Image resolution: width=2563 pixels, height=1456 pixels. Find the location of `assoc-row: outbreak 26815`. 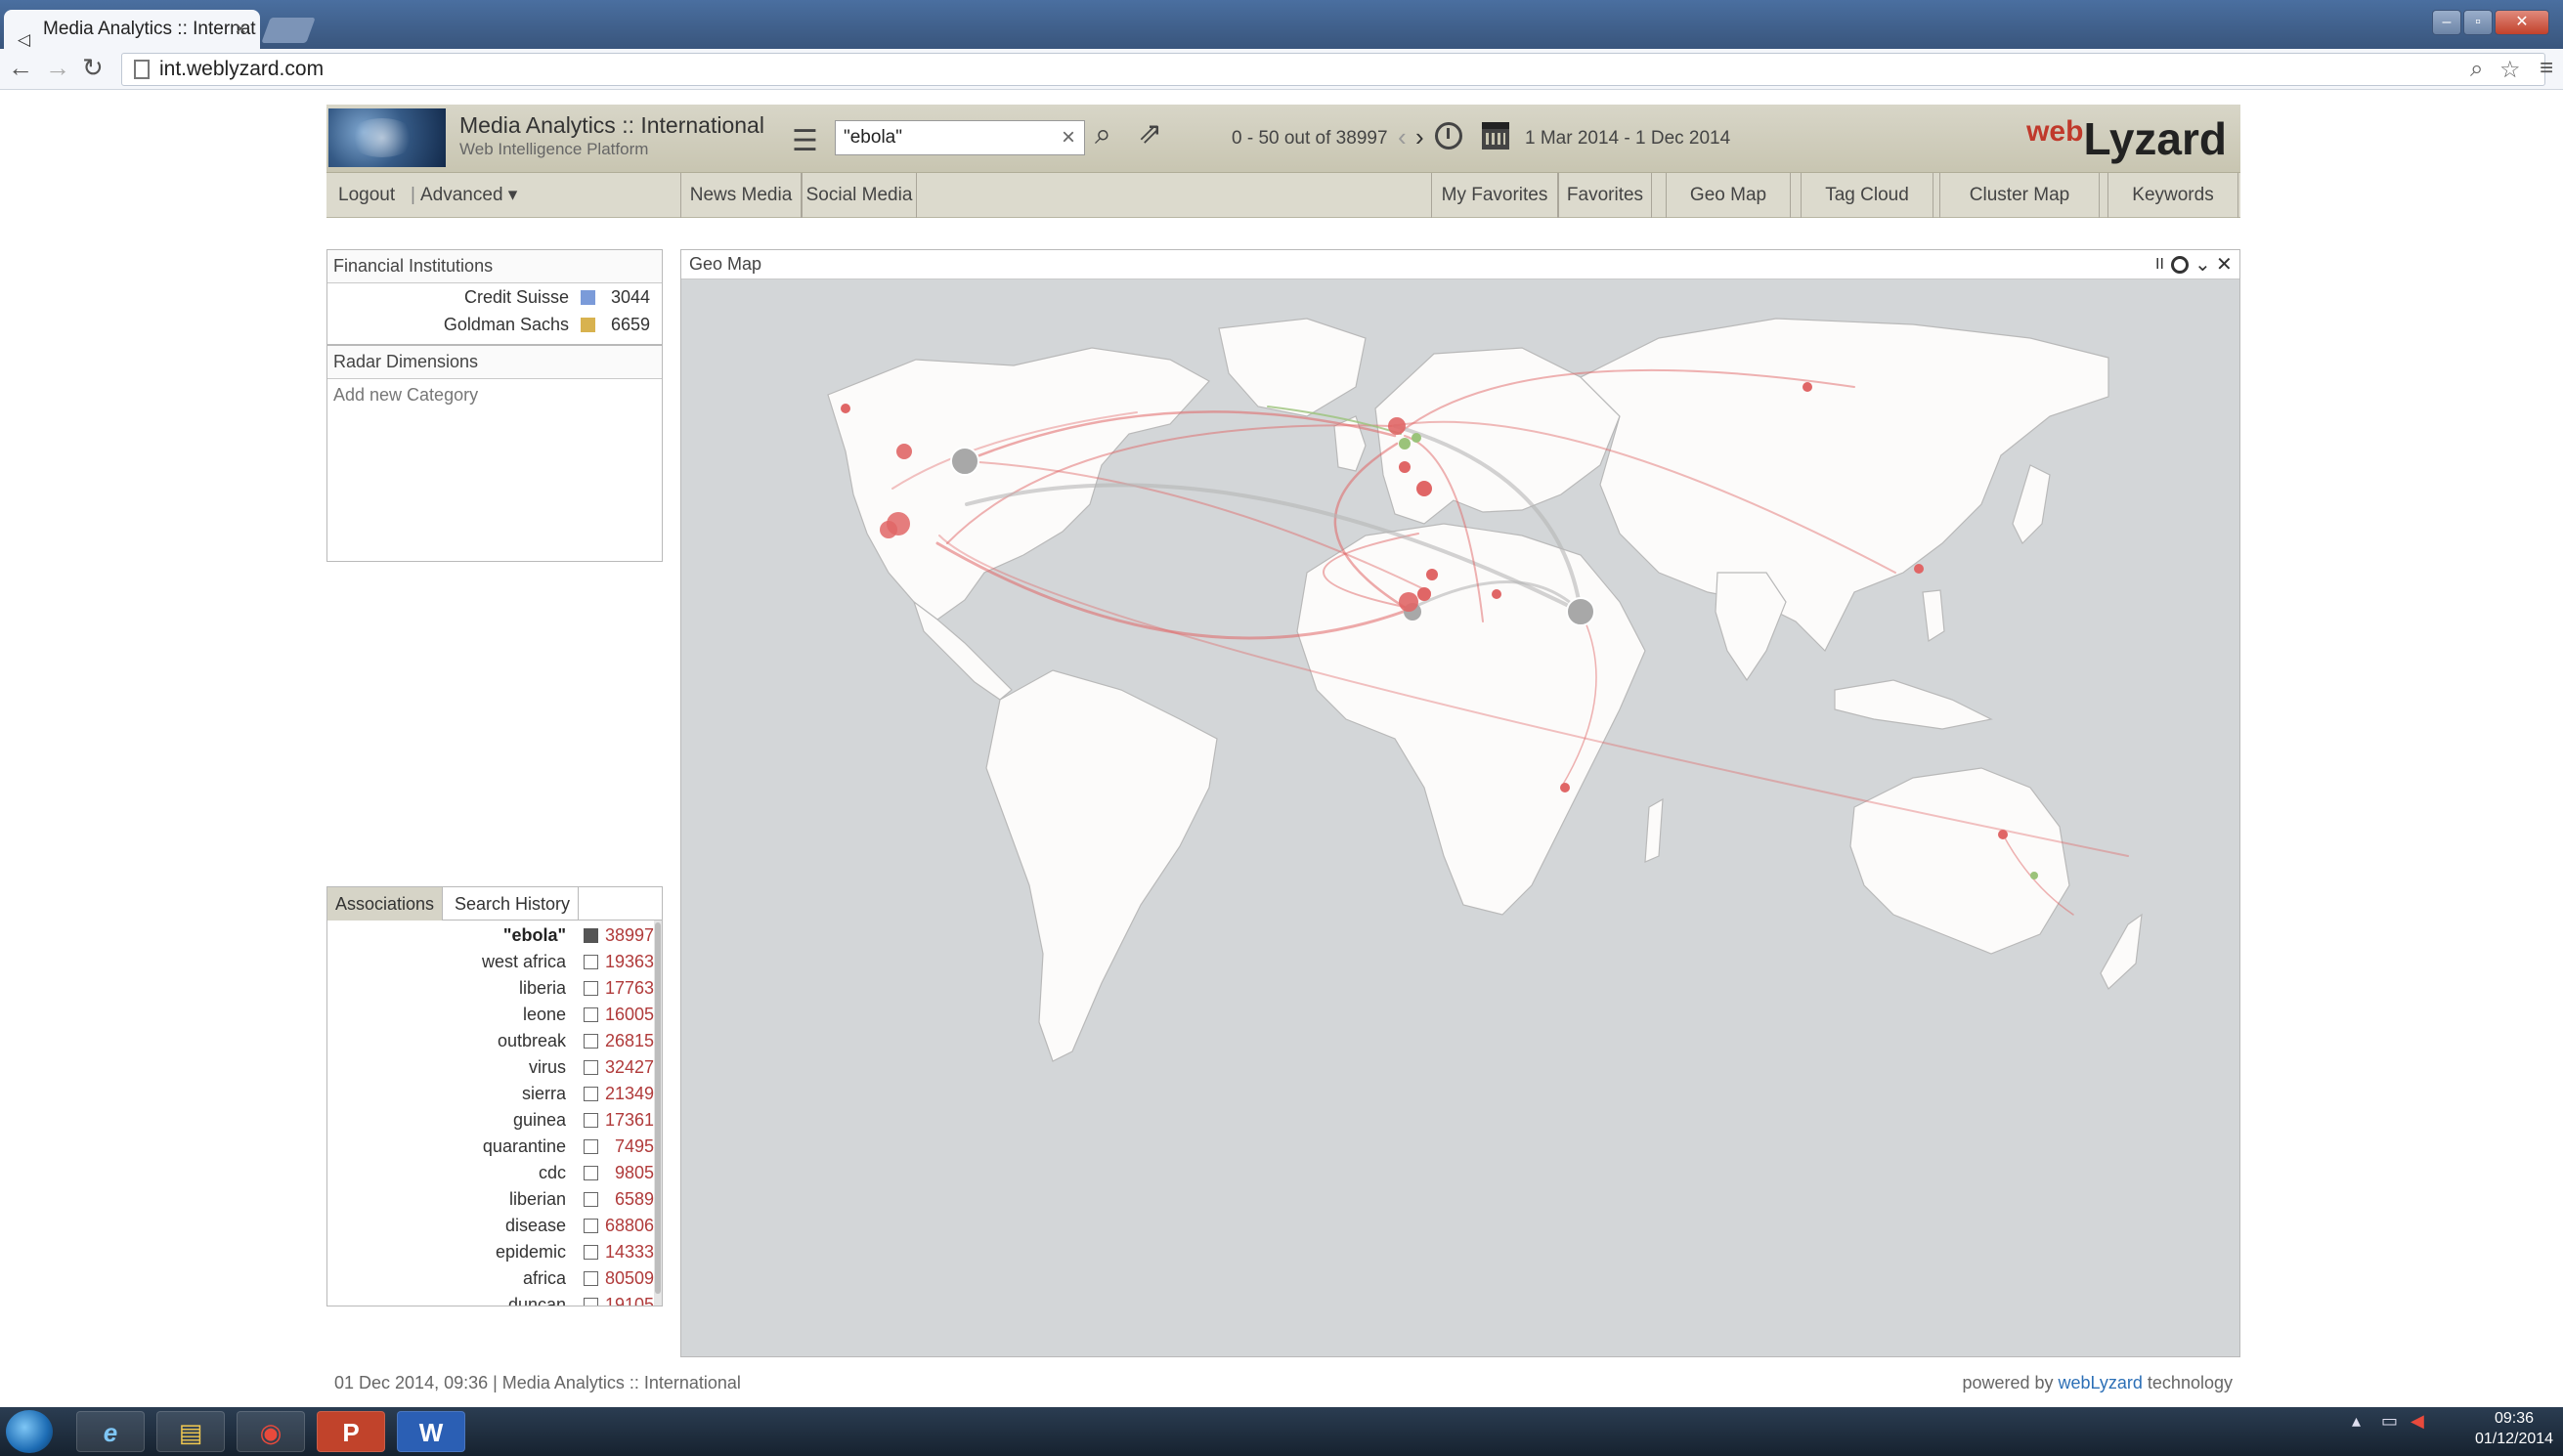

assoc-row: outbreak 26815 is located at coordinates (491, 1041).